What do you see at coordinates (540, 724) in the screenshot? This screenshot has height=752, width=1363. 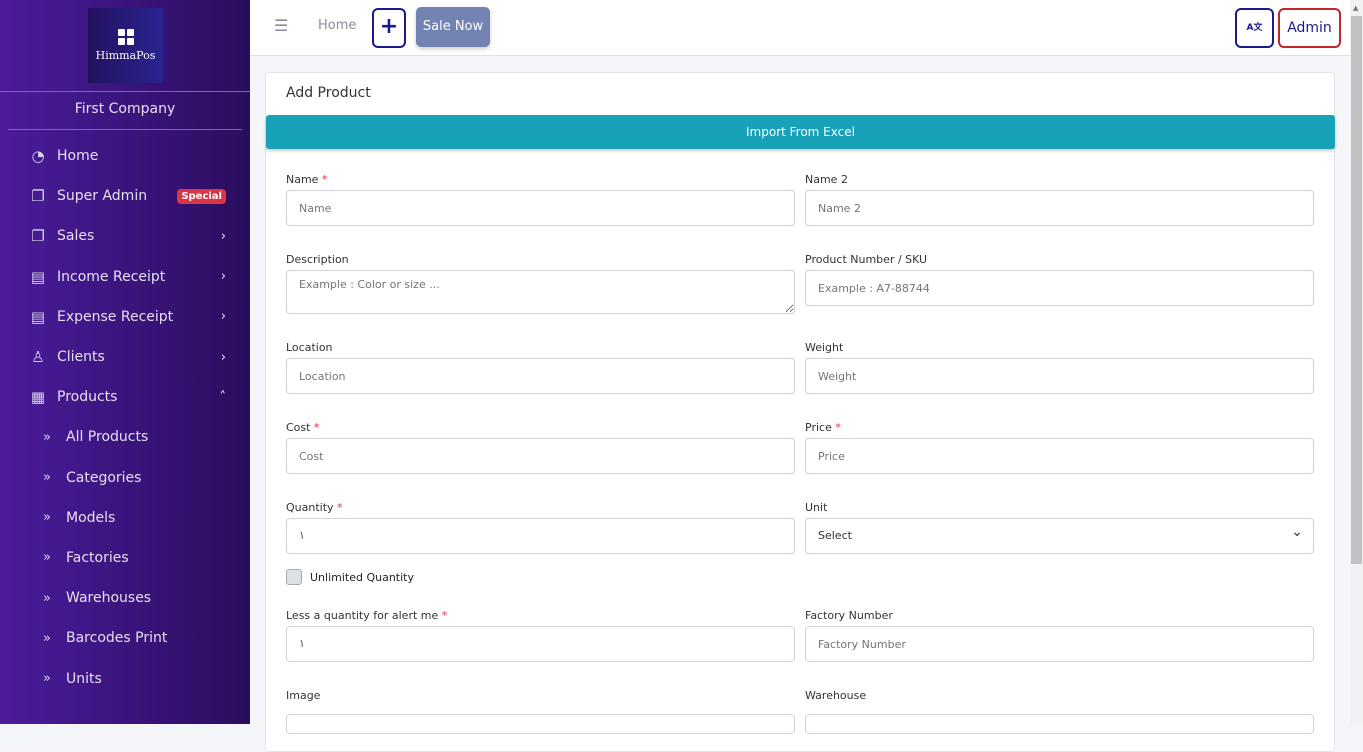 I see `image-file-input` at bounding box center [540, 724].